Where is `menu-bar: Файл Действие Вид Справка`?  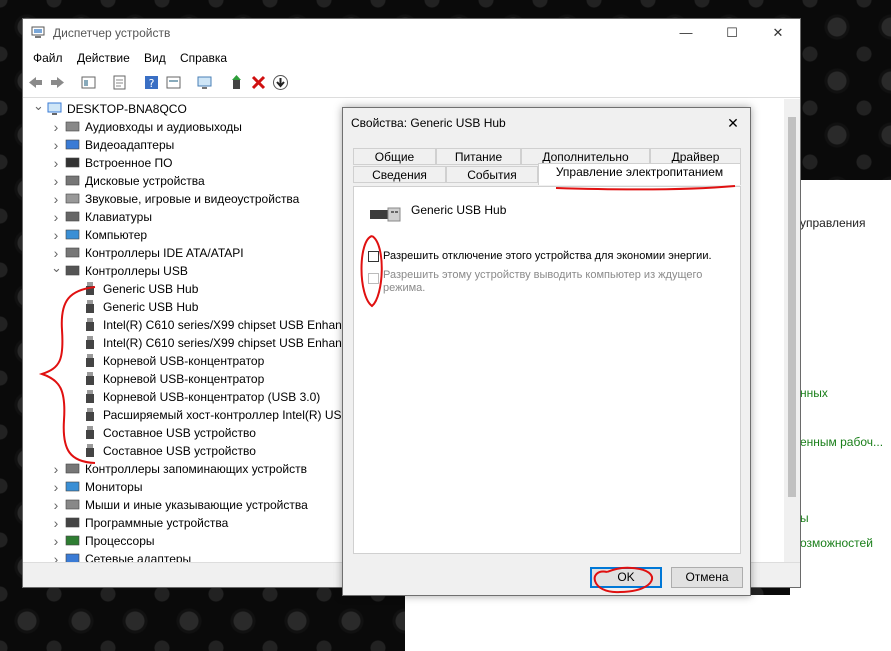 menu-bar: Файл Действие Вид Справка is located at coordinates (411, 58).